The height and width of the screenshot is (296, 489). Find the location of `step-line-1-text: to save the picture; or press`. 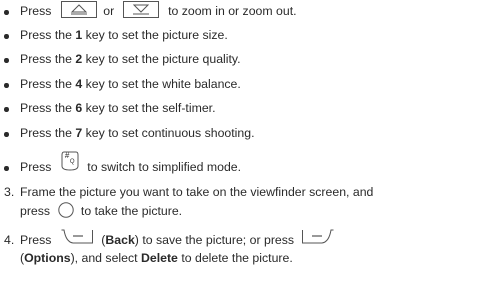

step-line-1-text: to save the picture; or press is located at coordinates (218, 240).